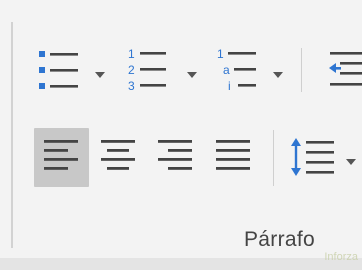  I want to click on list-separator, so click(301, 70).